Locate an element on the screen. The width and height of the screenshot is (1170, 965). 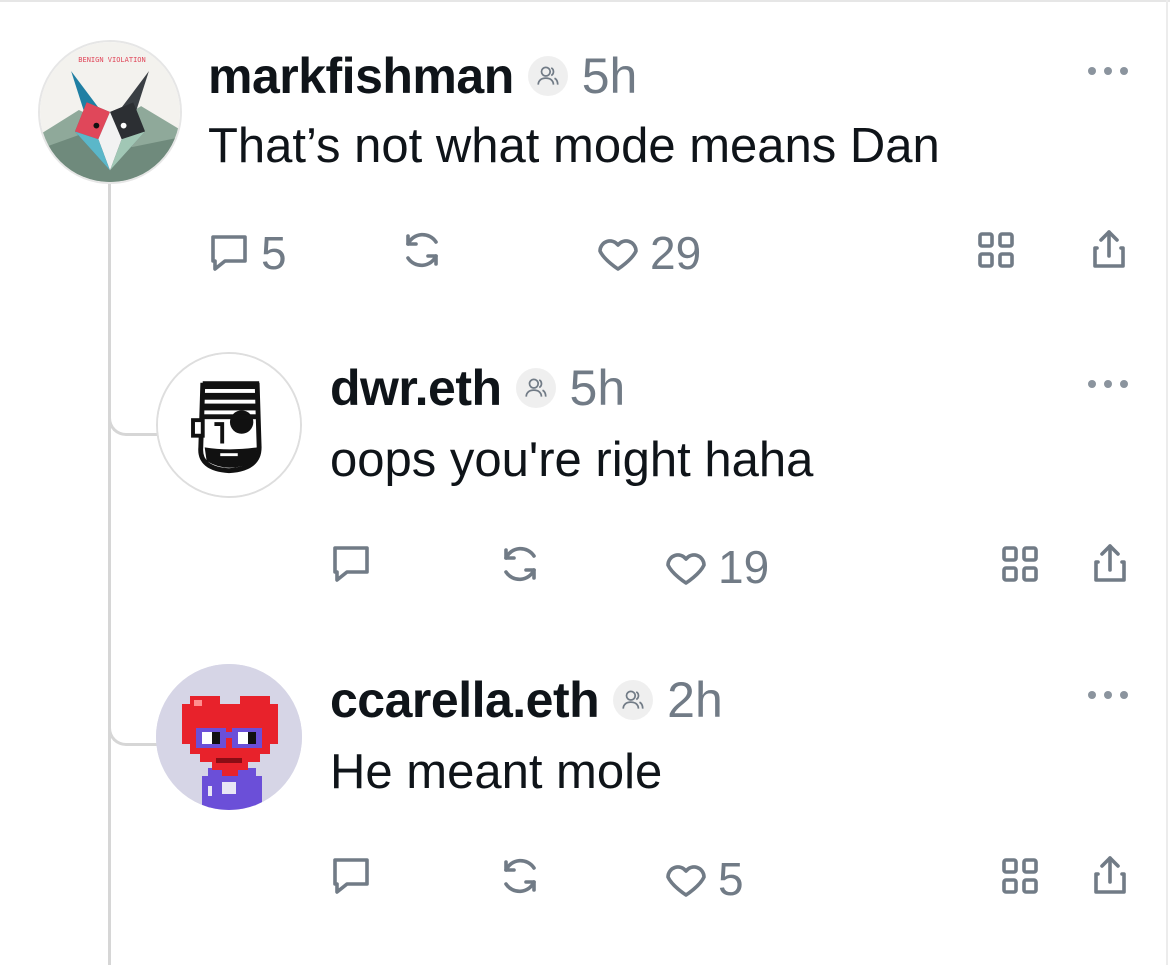
like-button: 19 is located at coordinates (715, 567).